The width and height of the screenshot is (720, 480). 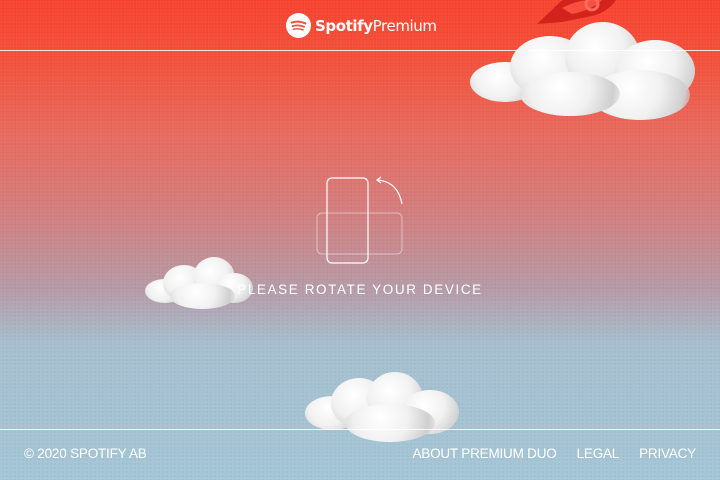 I want to click on site-header: SpotifyPremium, so click(x=360, y=25).